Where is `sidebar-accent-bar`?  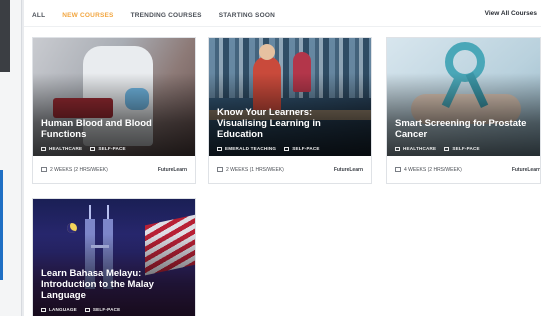
sidebar-accent-bar is located at coordinates (1, 225).